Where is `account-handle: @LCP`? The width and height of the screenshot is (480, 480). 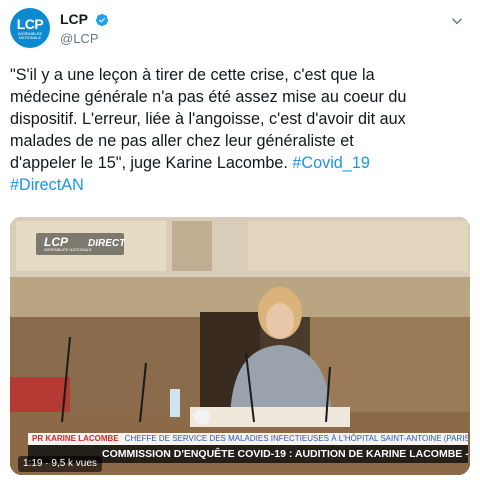
account-handle: @LCP is located at coordinates (84, 38).